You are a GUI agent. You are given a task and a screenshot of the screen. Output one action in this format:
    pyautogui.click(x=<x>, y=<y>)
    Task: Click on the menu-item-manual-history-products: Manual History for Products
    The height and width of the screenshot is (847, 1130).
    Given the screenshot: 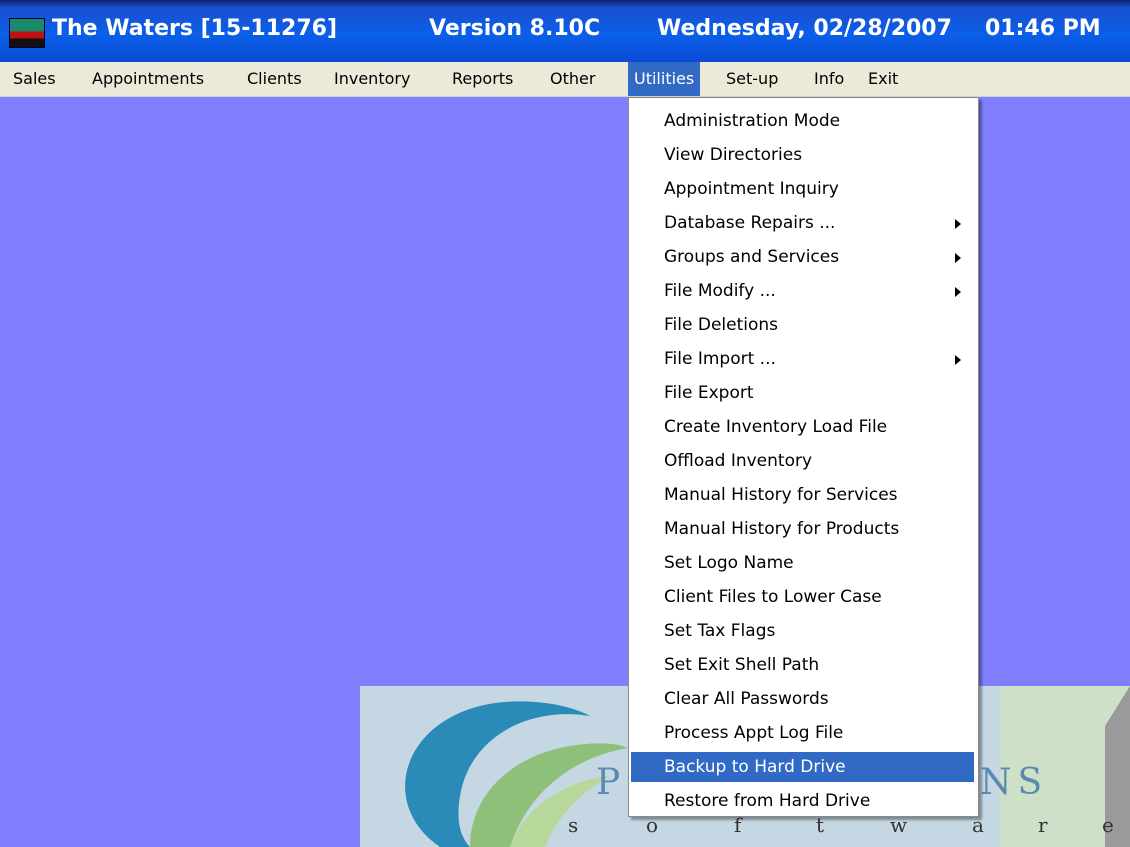 What is the action you would take?
    pyautogui.click(x=802, y=529)
    